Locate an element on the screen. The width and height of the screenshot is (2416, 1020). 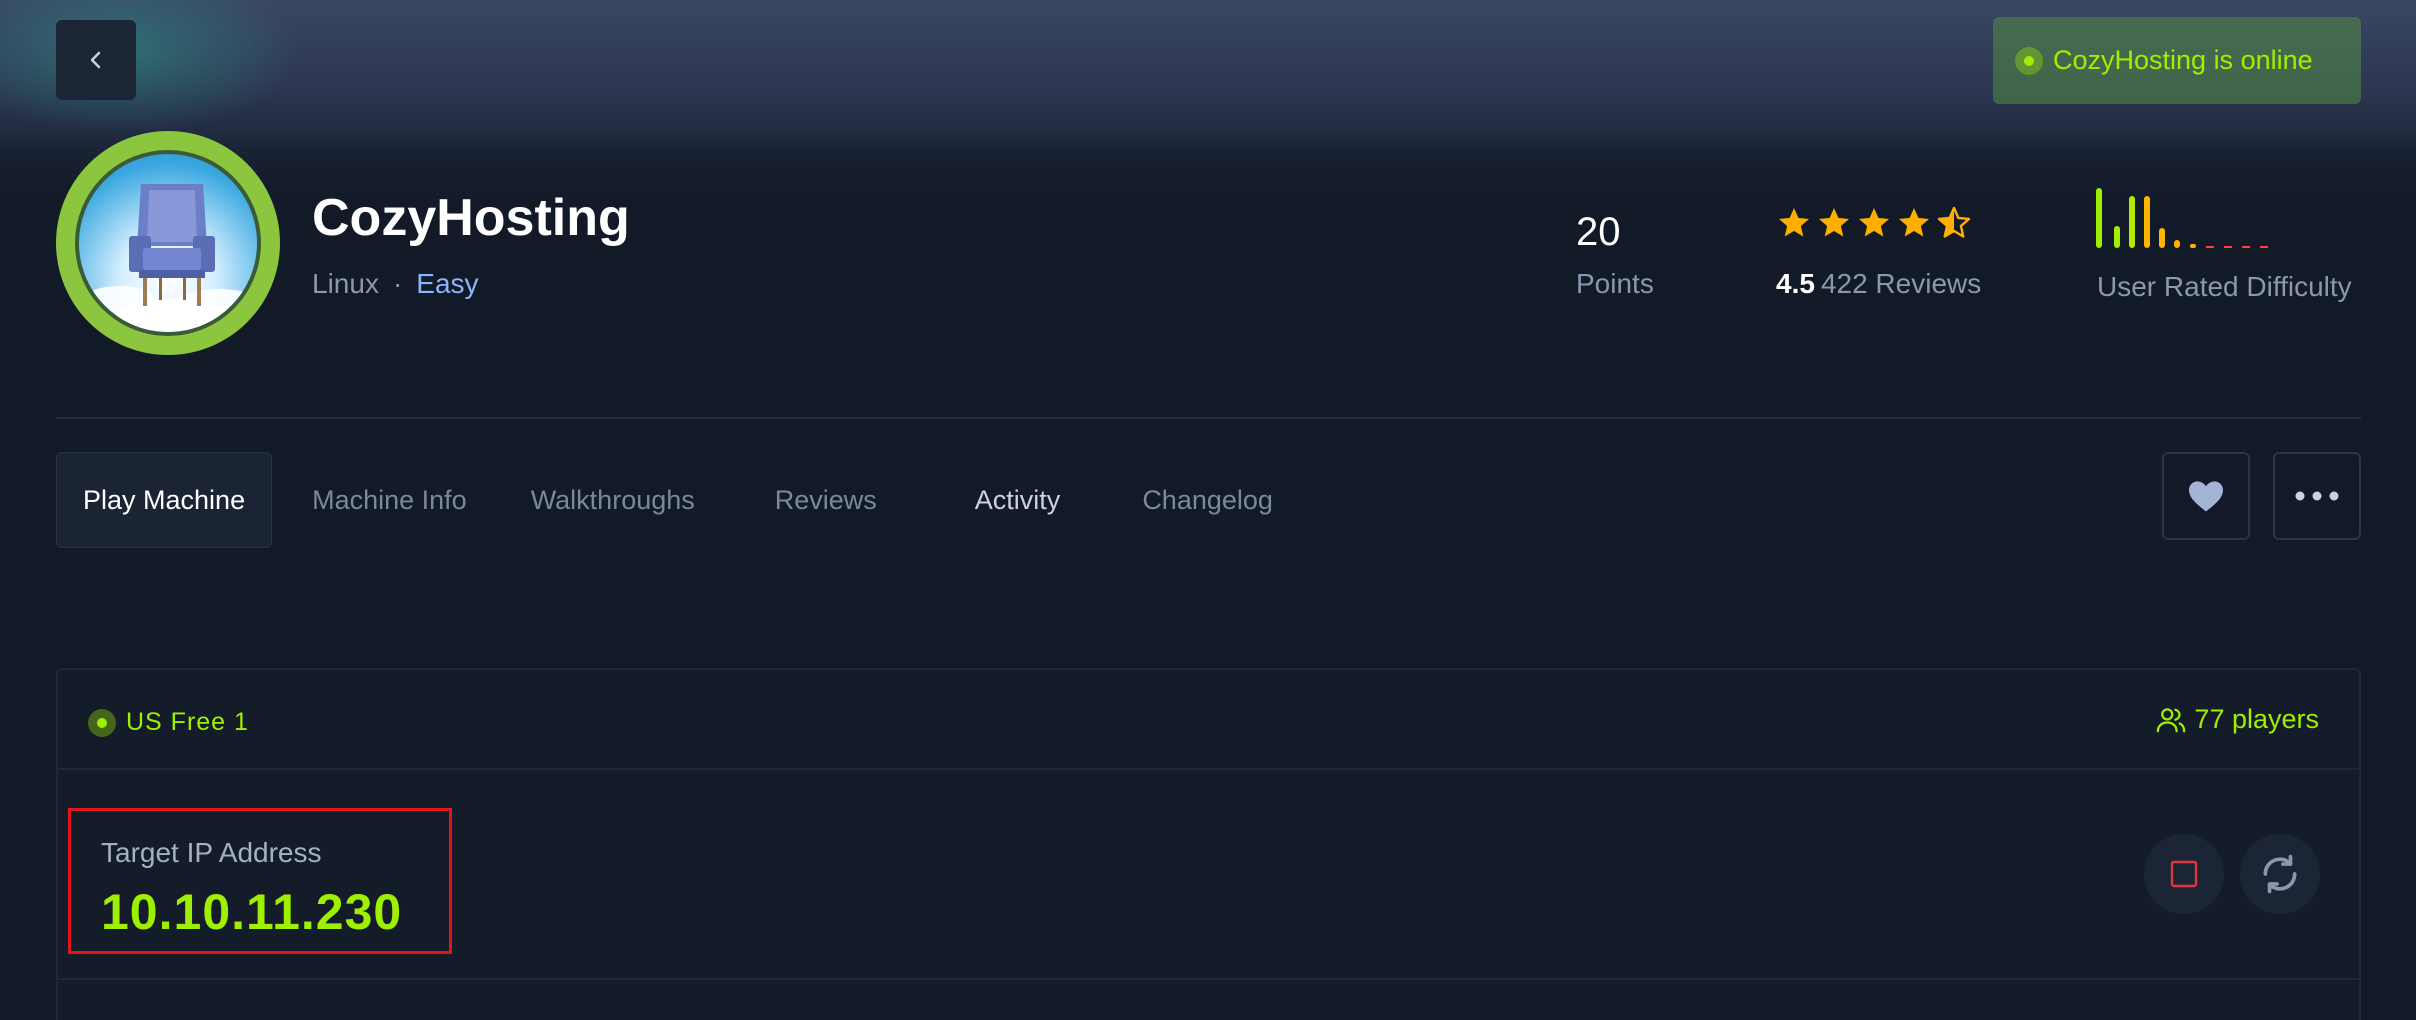
stop-machine-button is located at coordinates (2184, 874).